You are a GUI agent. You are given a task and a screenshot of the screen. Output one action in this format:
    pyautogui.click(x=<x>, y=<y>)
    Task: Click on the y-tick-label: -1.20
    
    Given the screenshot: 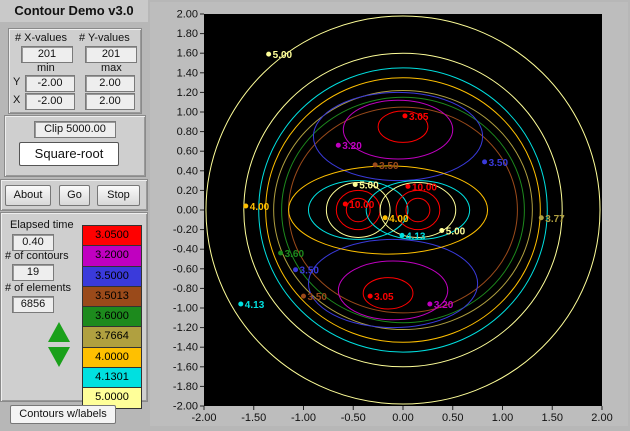 What is the action you would take?
    pyautogui.click(x=185, y=328)
    